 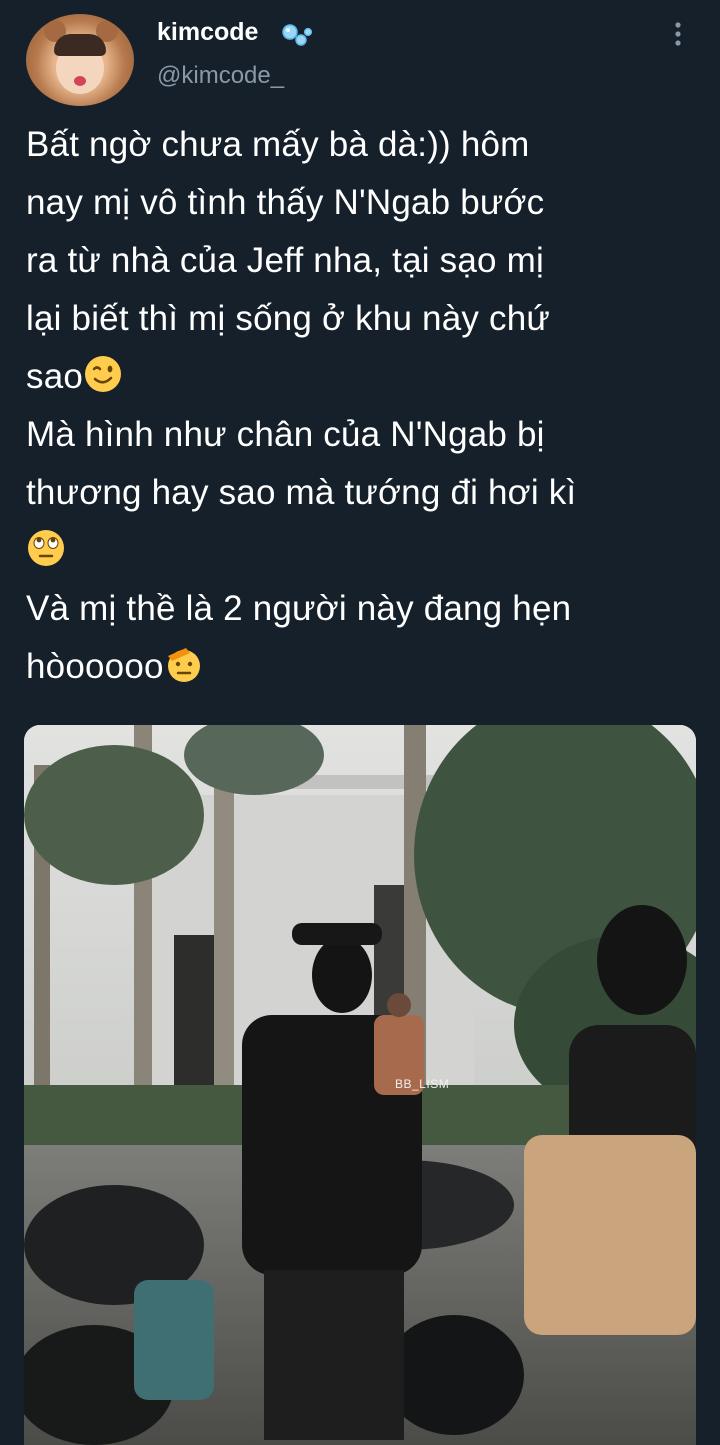 I want to click on tweet-line-emoji, so click(x=366, y=551).